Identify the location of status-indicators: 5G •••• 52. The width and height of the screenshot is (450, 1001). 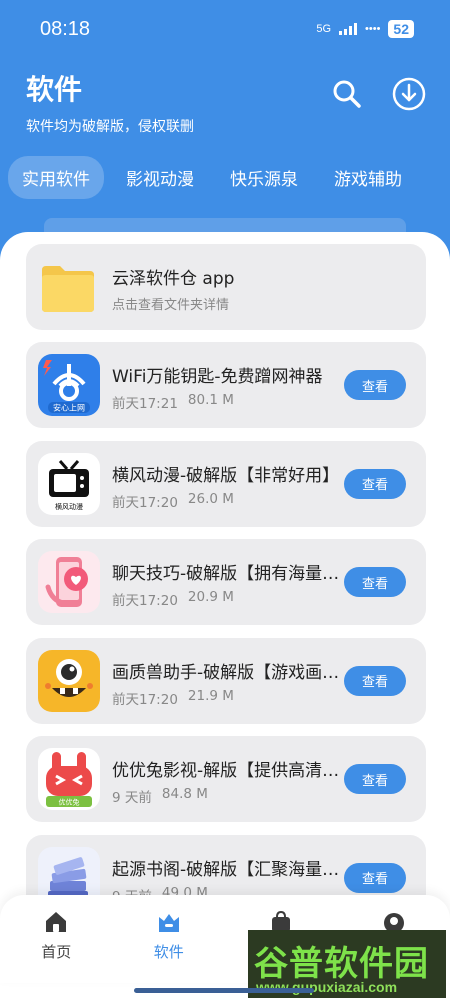
(365, 29).